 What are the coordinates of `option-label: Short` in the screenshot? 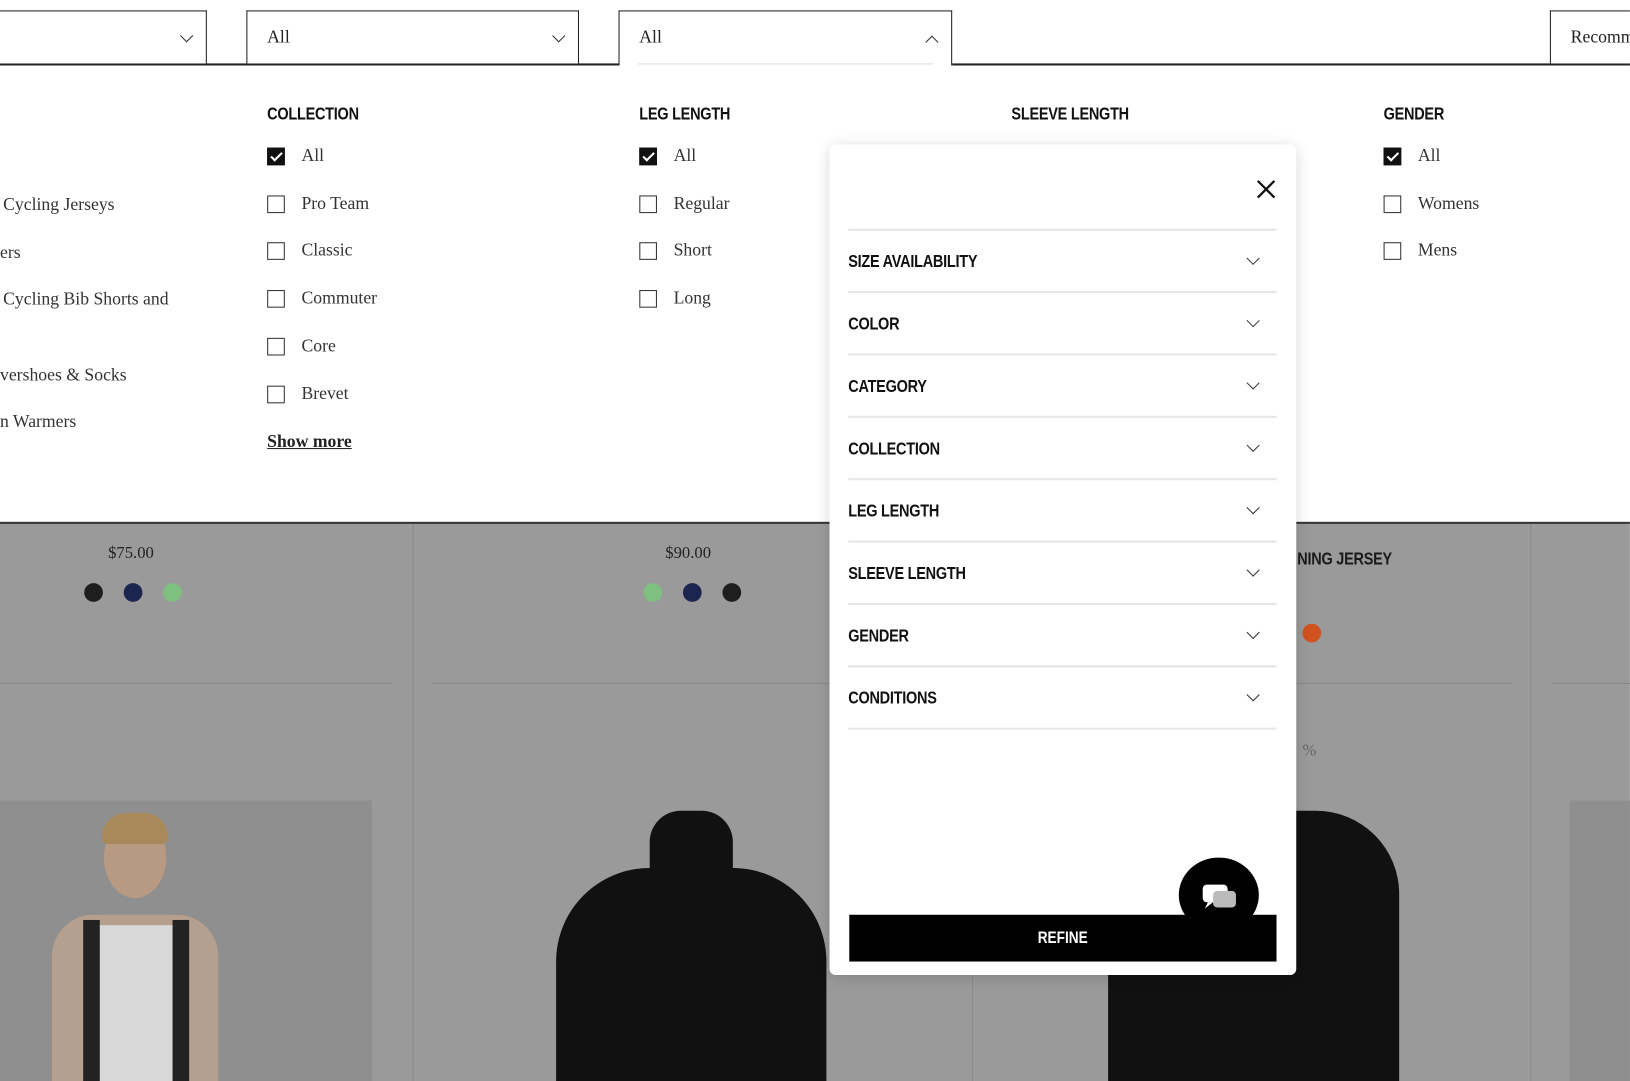 It's located at (692, 250).